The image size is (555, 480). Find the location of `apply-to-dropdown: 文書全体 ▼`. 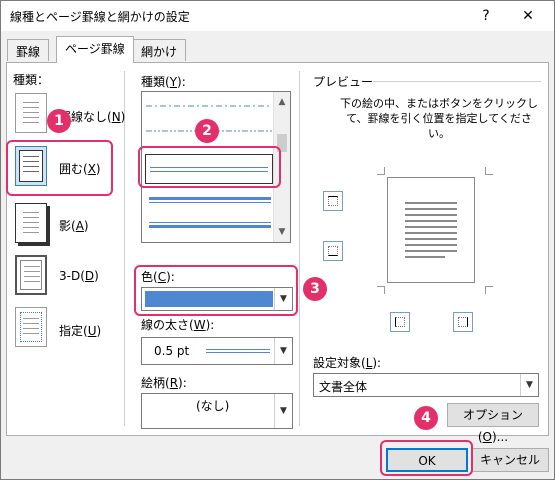

apply-to-dropdown: 文書全体 ▼ is located at coordinates (426, 385).